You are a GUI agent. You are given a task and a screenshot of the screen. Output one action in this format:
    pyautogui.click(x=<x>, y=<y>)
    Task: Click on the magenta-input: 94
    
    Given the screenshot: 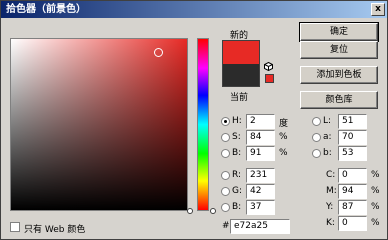 What is the action you would take?
    pyautogui.click(x=352, y=191)
    